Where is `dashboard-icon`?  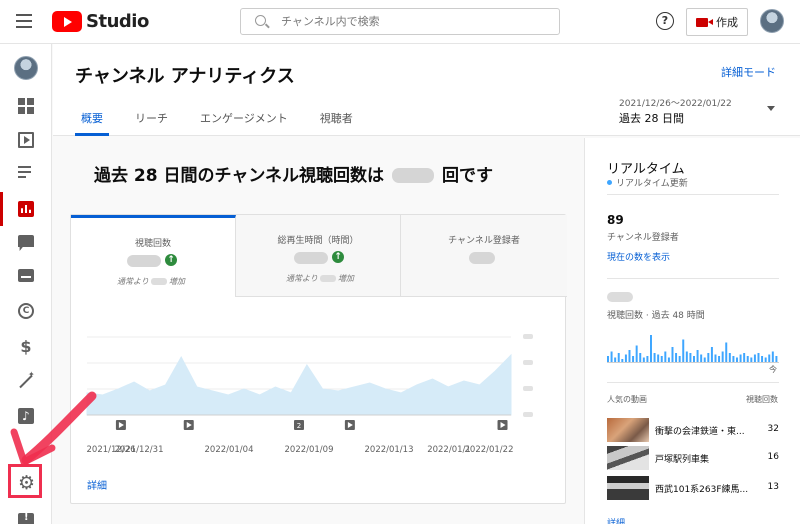 dashboard-icon is located at coordinates (26, 106).